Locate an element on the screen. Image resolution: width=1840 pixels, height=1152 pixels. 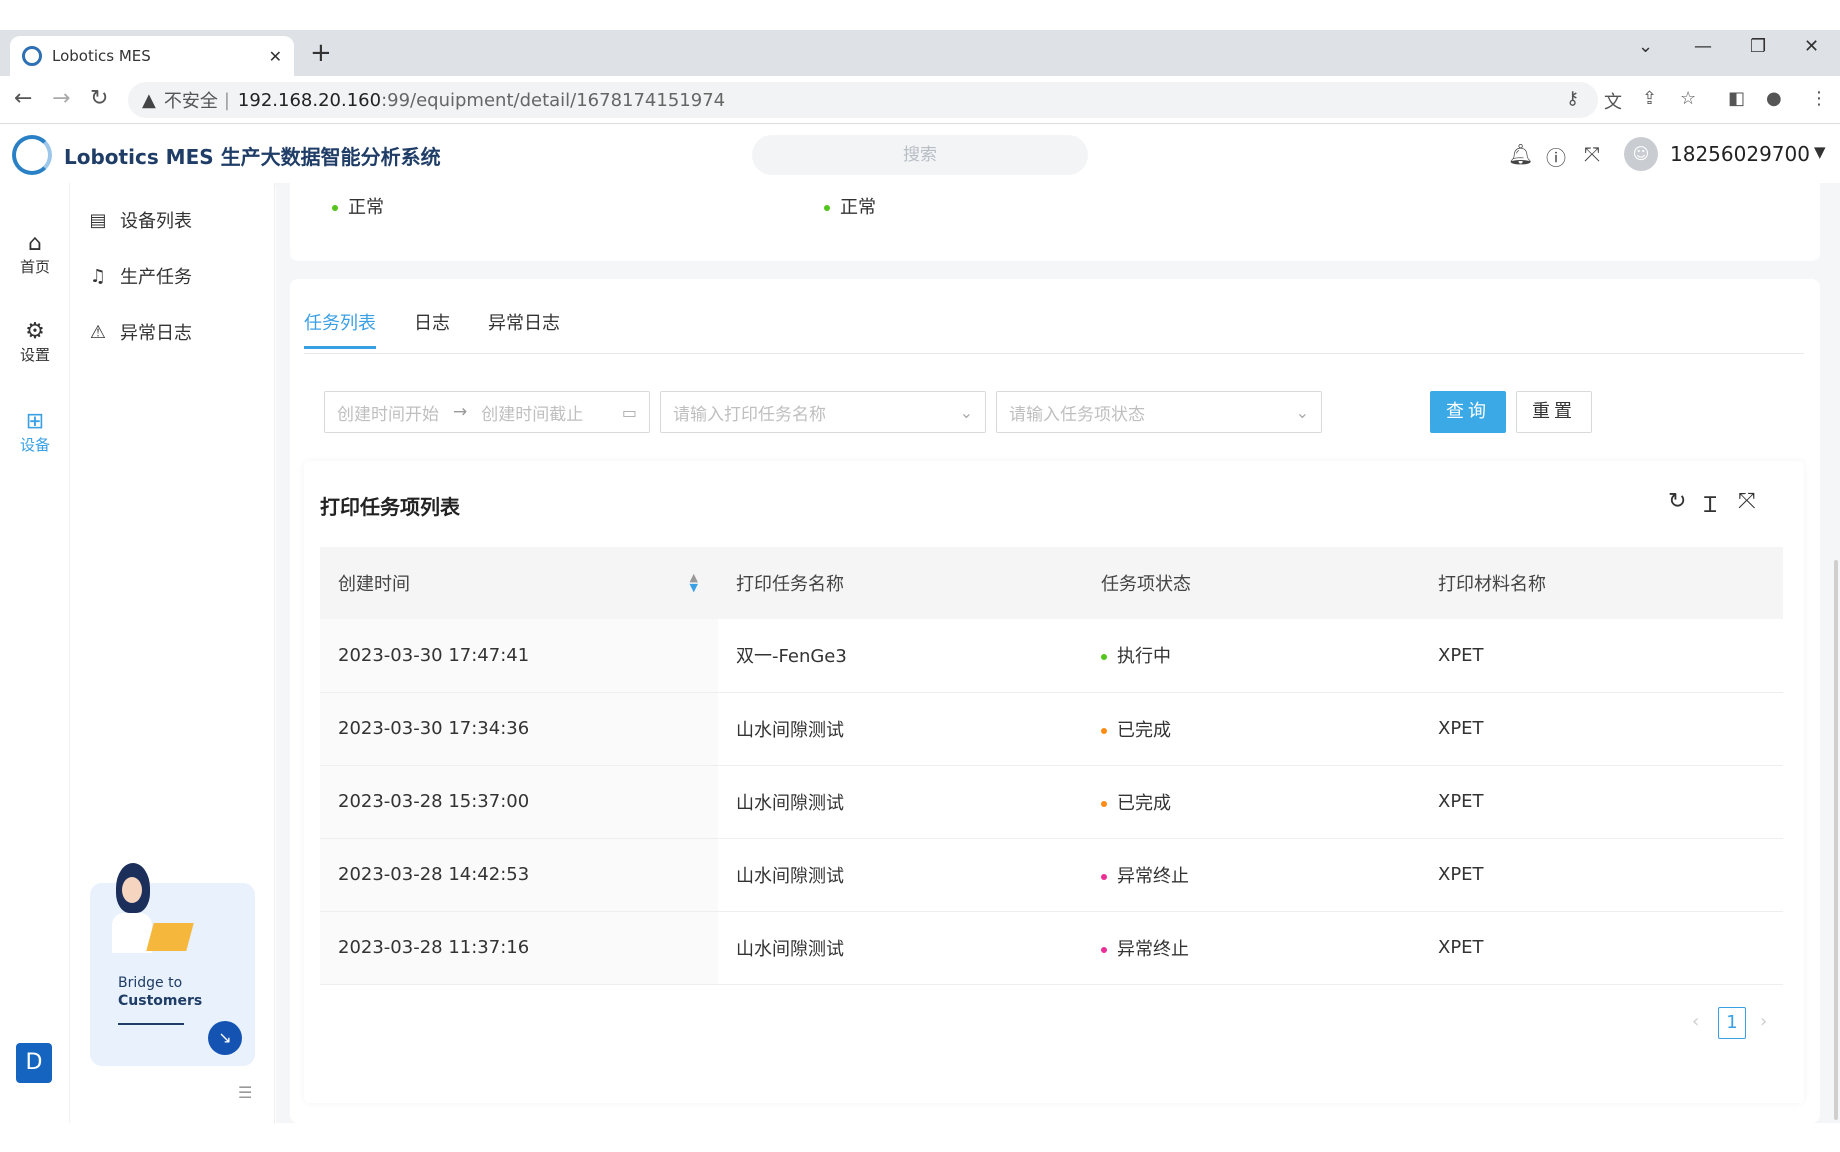
table-header-row: 创建时间 ▲ ▼ 打印任务名称 任务项状态 打印材料名称 is located at coordinates (1051, 583).